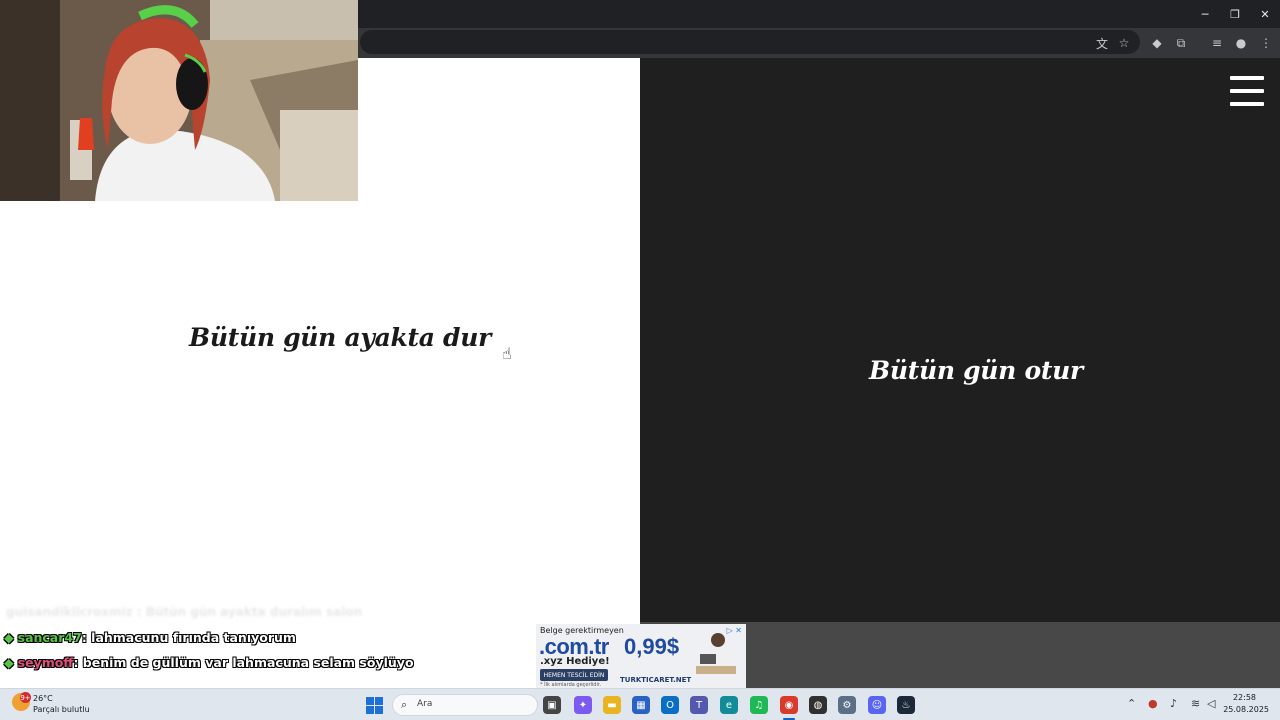 The width and height of the screenshot is (1280, 720). What do you see at coordinates (507, 353) in the screenshot?
I see `hand-cursor-icon: ☝` at bounding box center [507, 353].